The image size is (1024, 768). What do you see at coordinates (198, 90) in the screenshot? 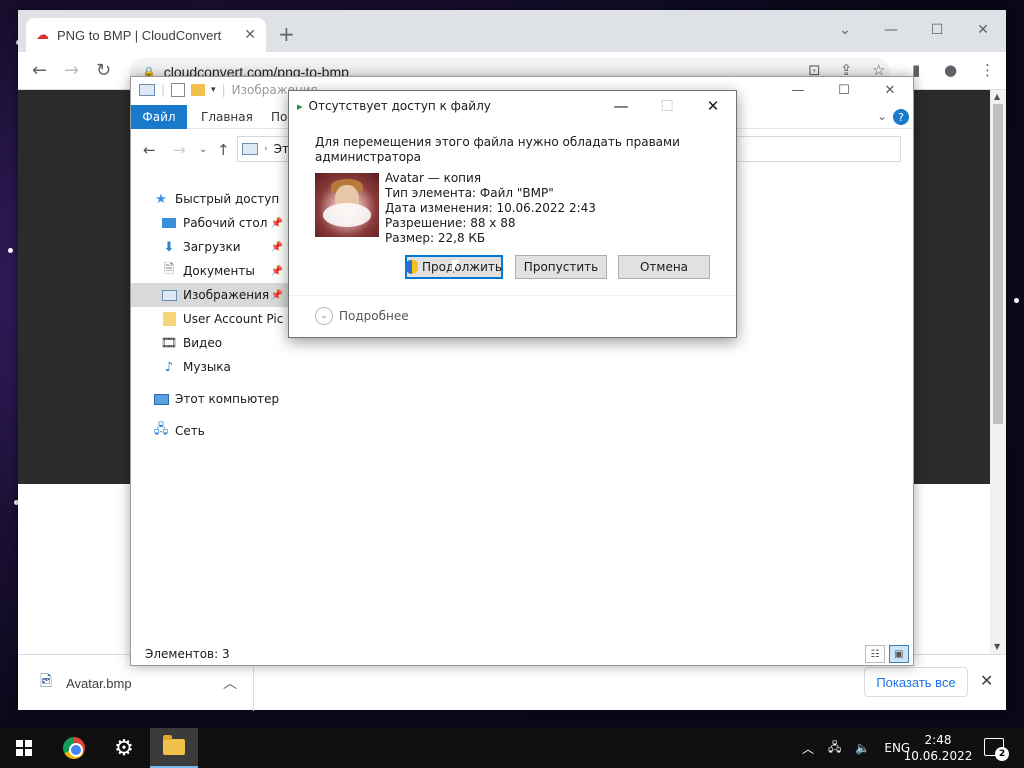
I see `new-folder-icon` at bounding box center [198, 90].